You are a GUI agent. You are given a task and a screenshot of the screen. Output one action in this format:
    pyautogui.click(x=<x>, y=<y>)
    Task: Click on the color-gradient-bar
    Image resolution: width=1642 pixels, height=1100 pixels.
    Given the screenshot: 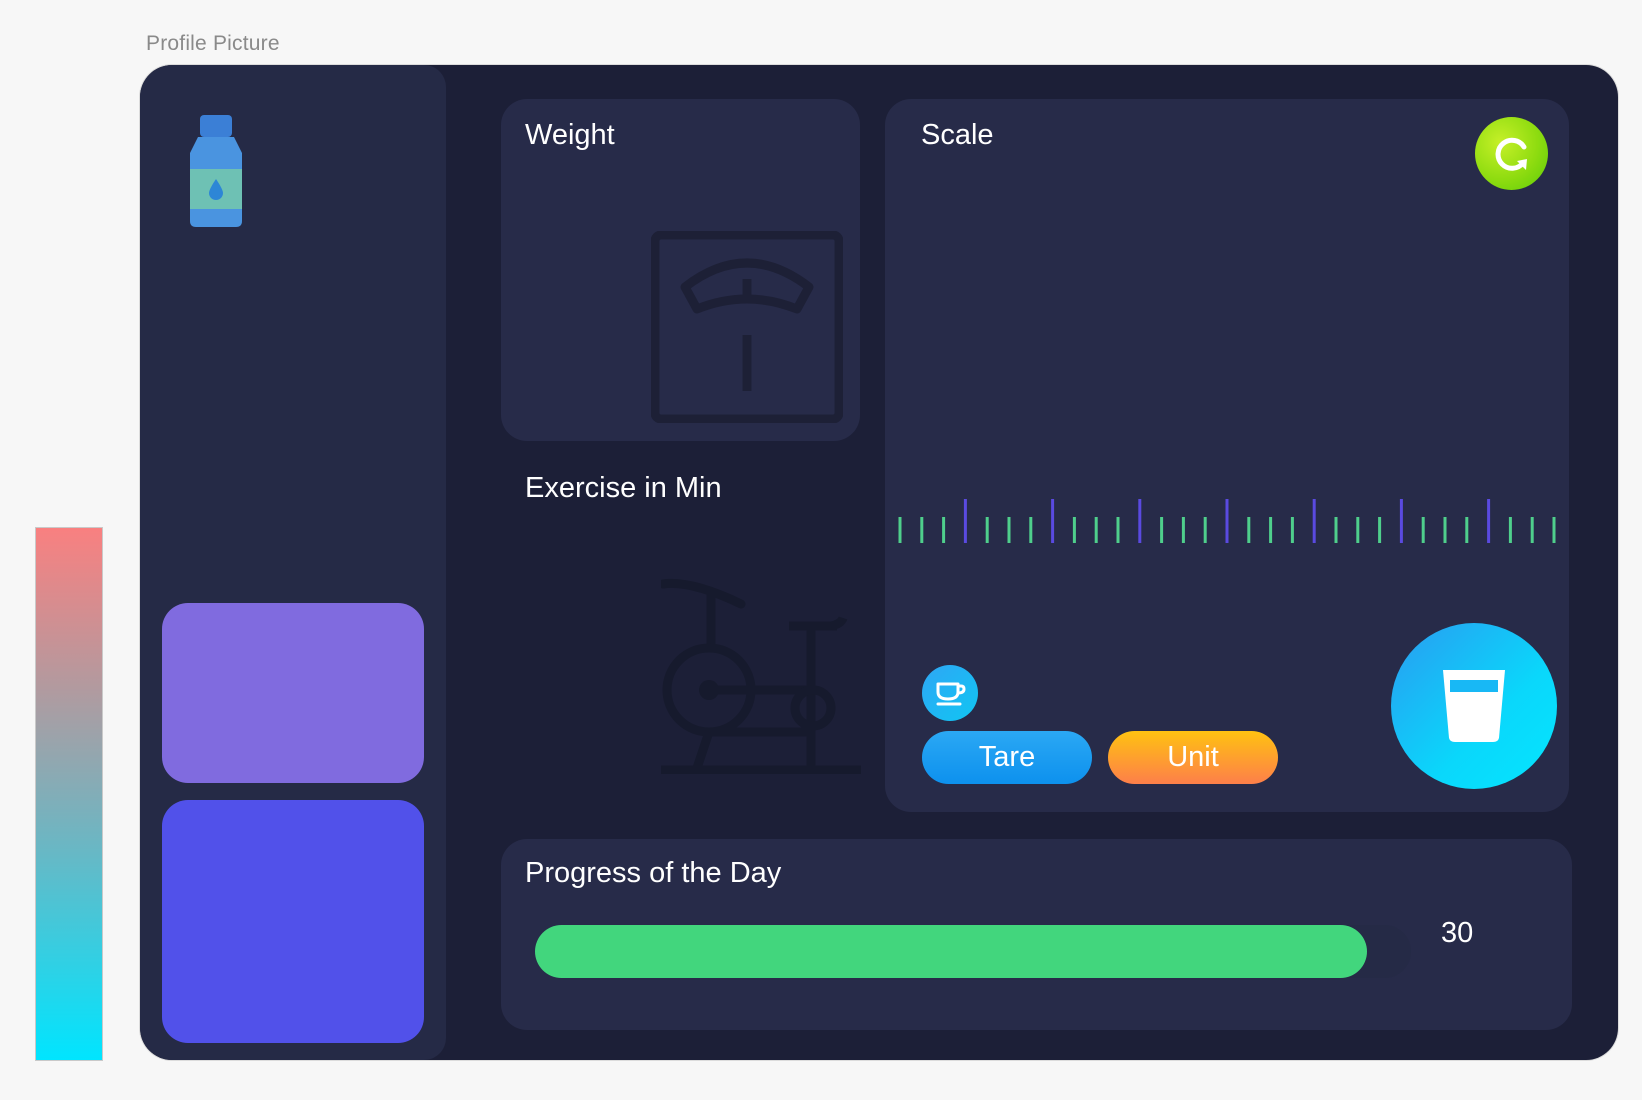 What is the action you would take?
    pyautogui.click(x=69, y=794)
    